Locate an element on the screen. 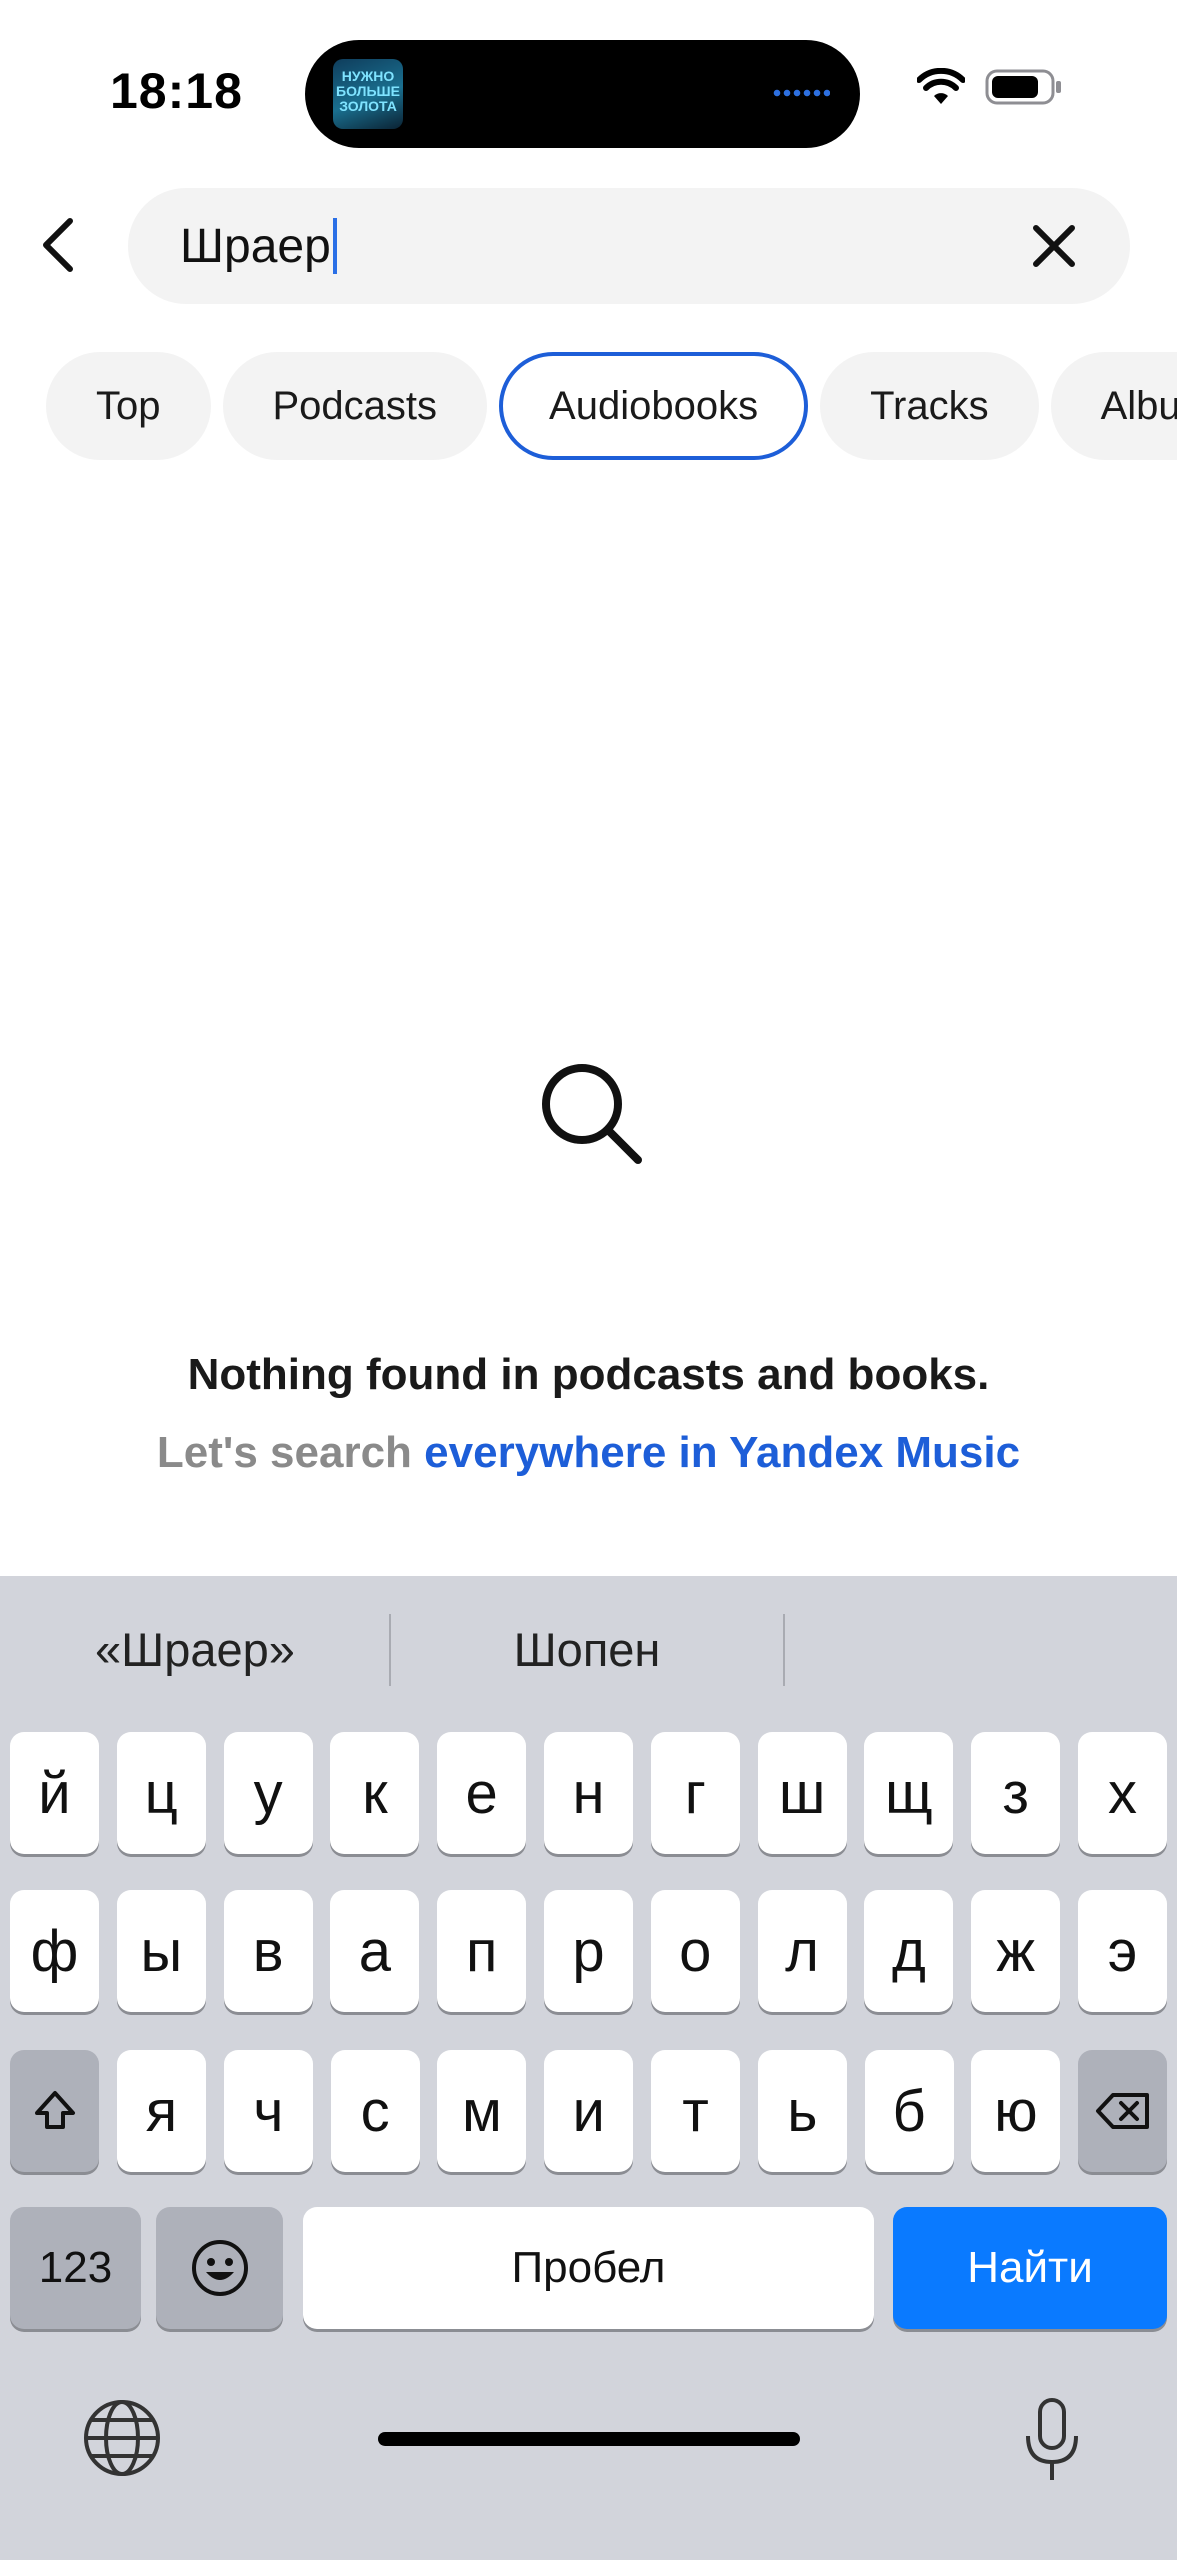 This screenshot has height=2560, width=1177. key-й: й is located at coordinates (54, 1793).